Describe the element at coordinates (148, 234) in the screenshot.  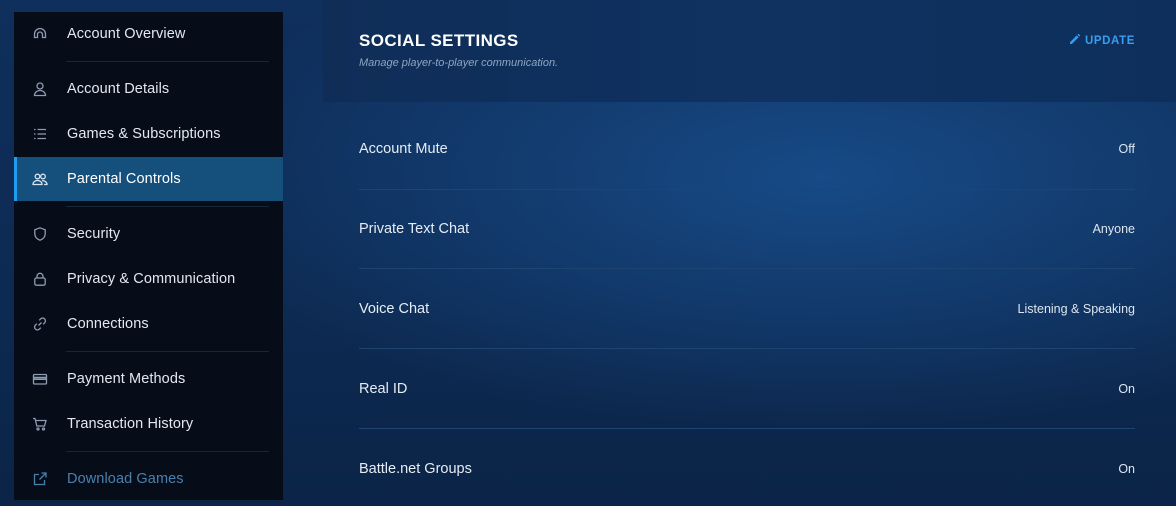
I see `sidebar-item-security: Security` at that location.